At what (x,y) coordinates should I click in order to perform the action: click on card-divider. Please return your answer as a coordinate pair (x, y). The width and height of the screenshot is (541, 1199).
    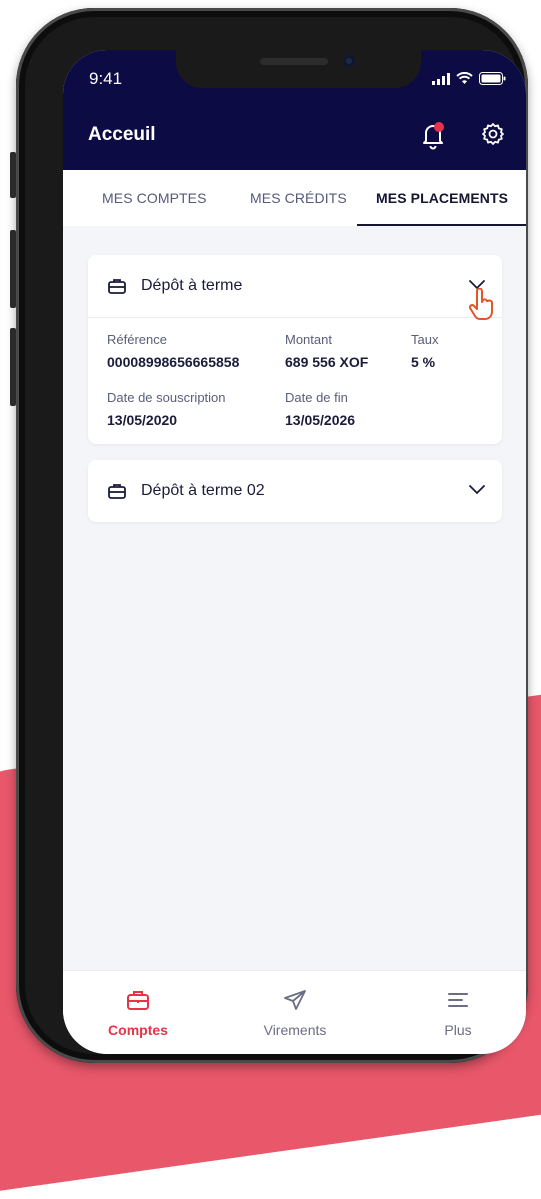
    Looking at the image, I should click on (295, 317).